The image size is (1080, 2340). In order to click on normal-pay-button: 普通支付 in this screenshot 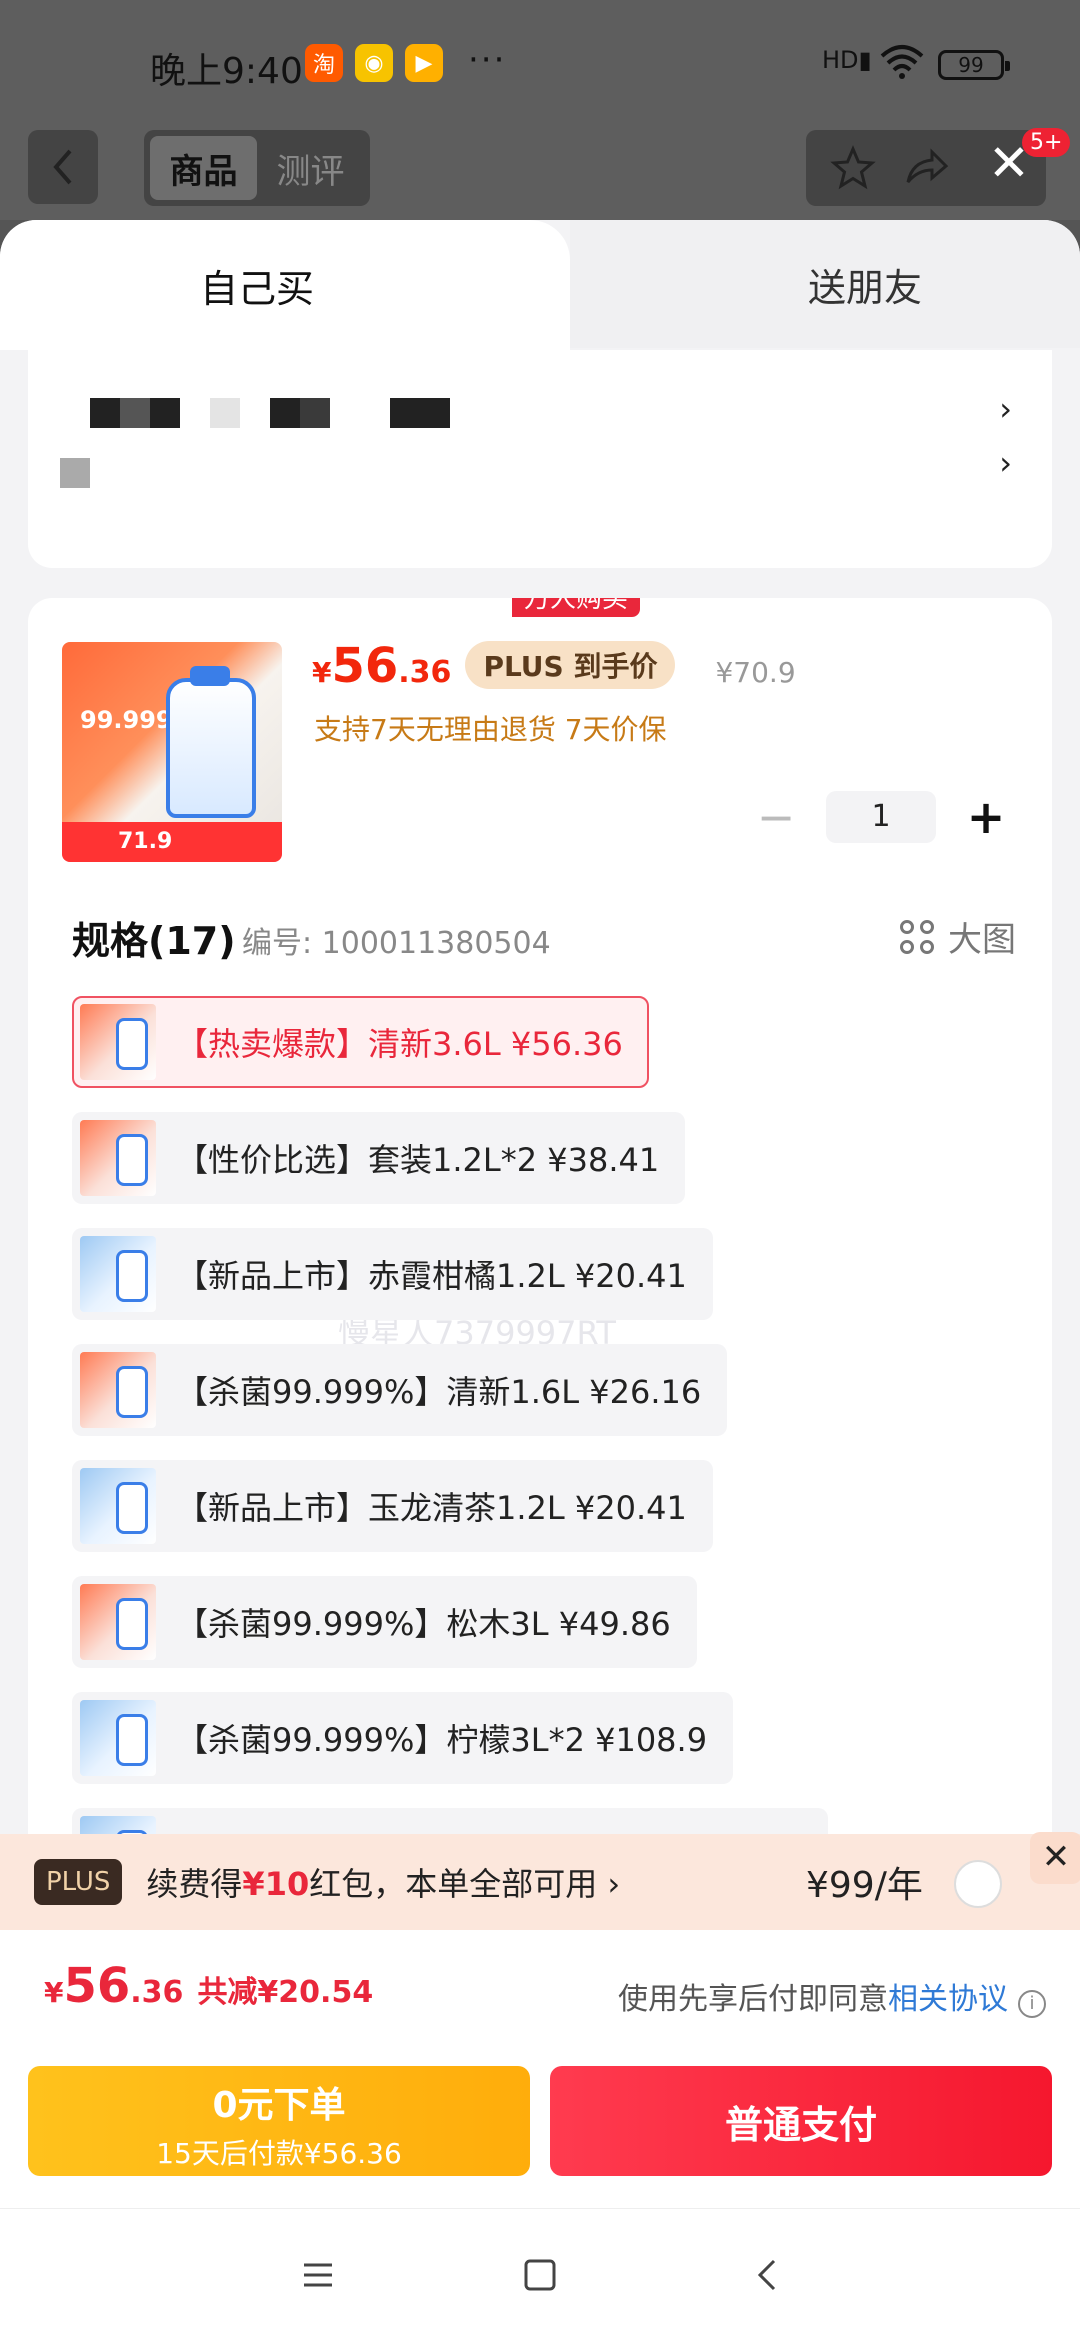, I will do `click(801, 2121)`.